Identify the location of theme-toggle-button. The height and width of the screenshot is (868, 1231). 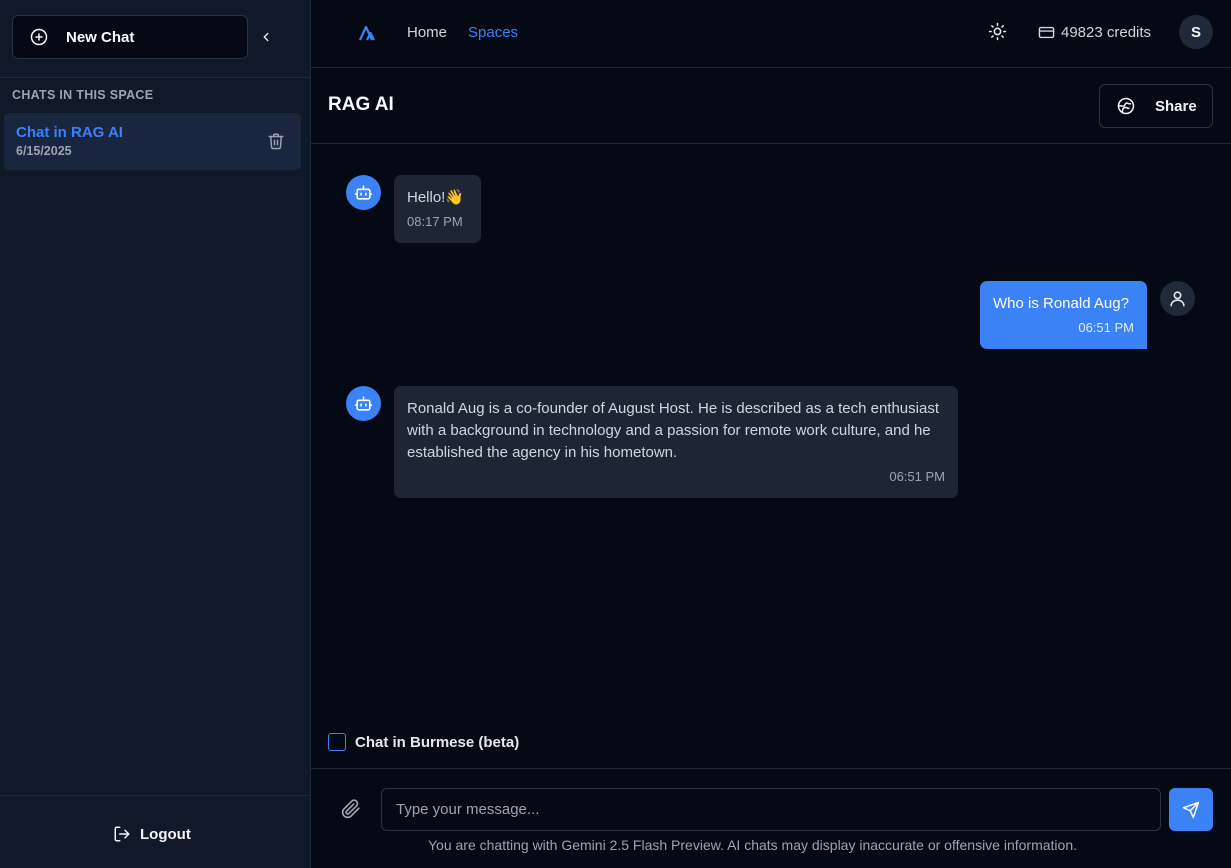
(997, 34).